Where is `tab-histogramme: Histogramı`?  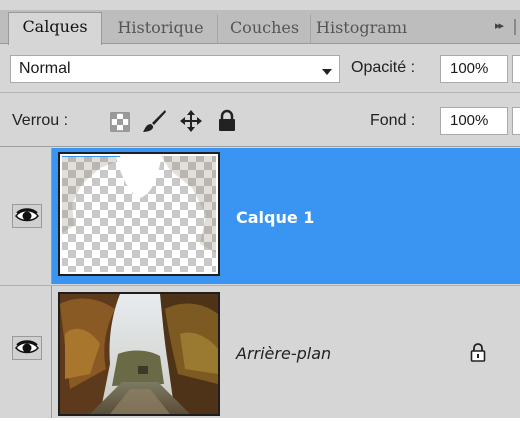 tab-histogramme: Histogramı is located at coordinates (370, 29).